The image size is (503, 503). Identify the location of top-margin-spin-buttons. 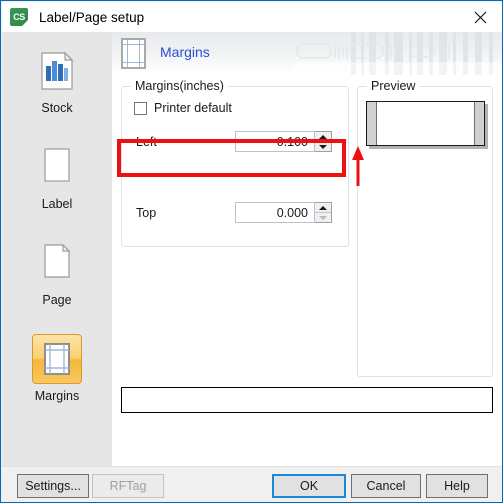
(323, 212).